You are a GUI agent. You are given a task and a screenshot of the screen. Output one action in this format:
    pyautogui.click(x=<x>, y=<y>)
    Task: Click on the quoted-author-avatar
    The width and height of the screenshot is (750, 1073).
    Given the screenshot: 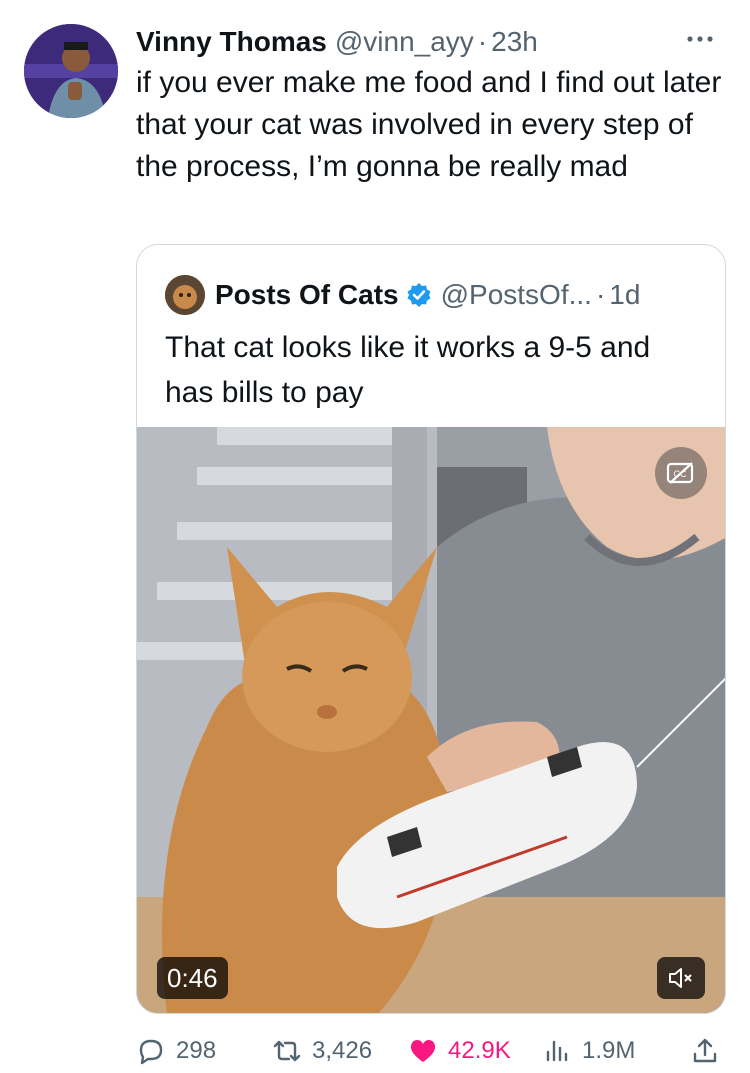 What is the action you would take?
    pyautogui.click(x=185, y=295)
    